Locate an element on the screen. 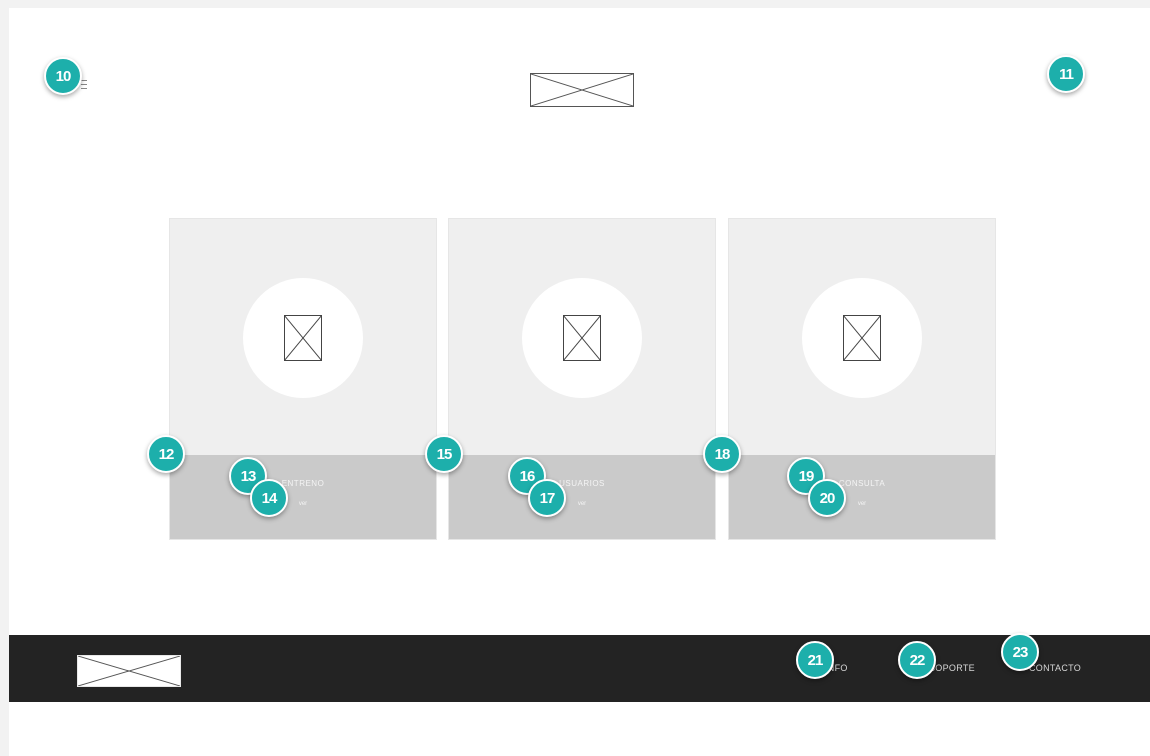 The image size is (1150, 756). footer-nav-soporte: SOPORTE is located at coordinates (952, 668).